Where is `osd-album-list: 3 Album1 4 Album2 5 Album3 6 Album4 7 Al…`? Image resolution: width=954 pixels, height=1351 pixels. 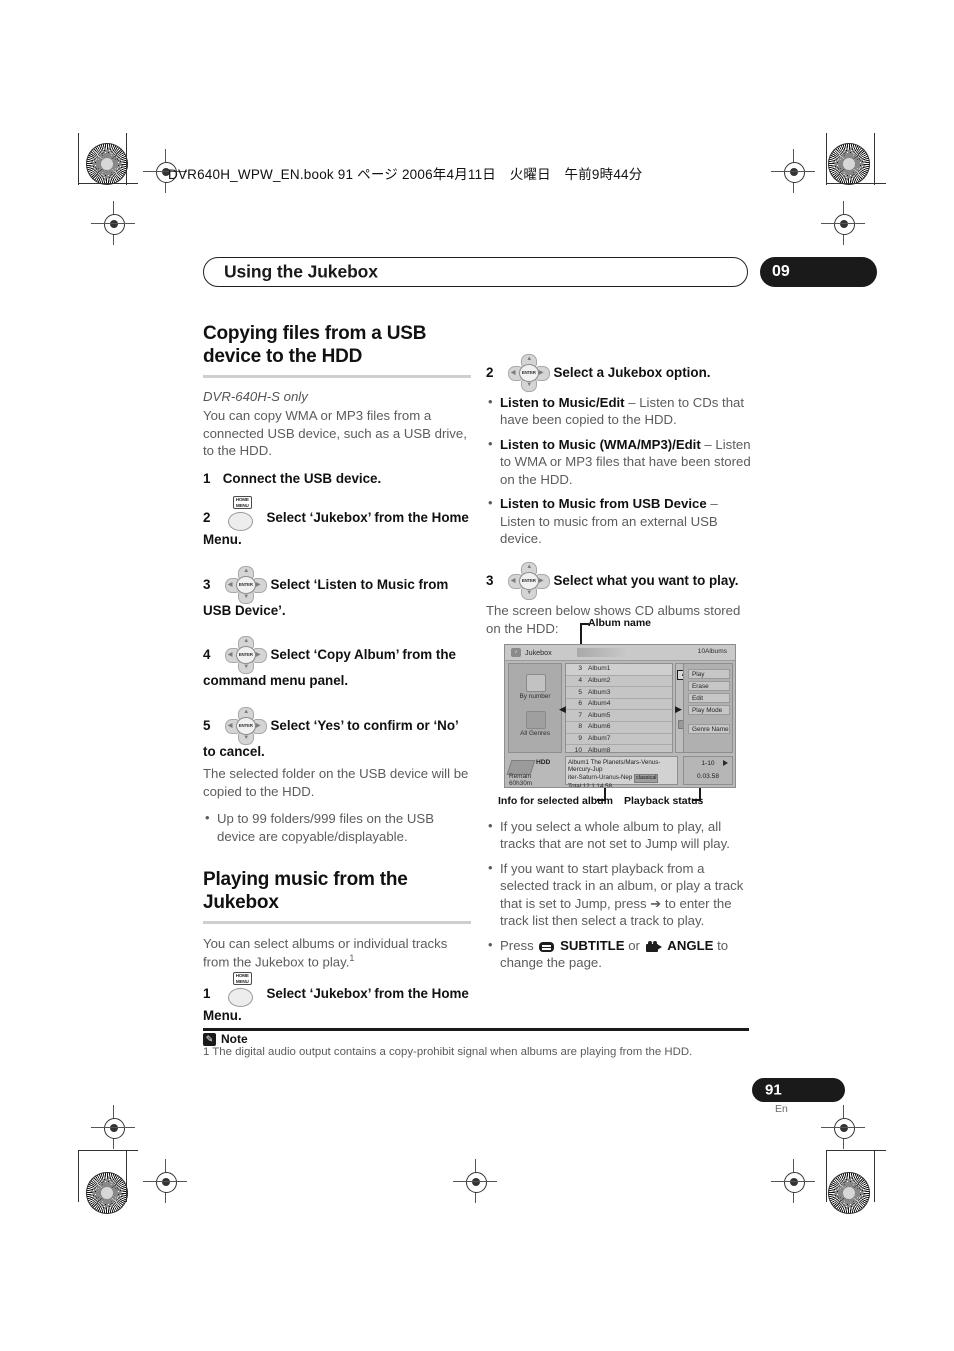
osd-album-list: 3 Album1 4 Album2 5 Album3 6 Album4 7 Al… is located at coordinates (619, 710).